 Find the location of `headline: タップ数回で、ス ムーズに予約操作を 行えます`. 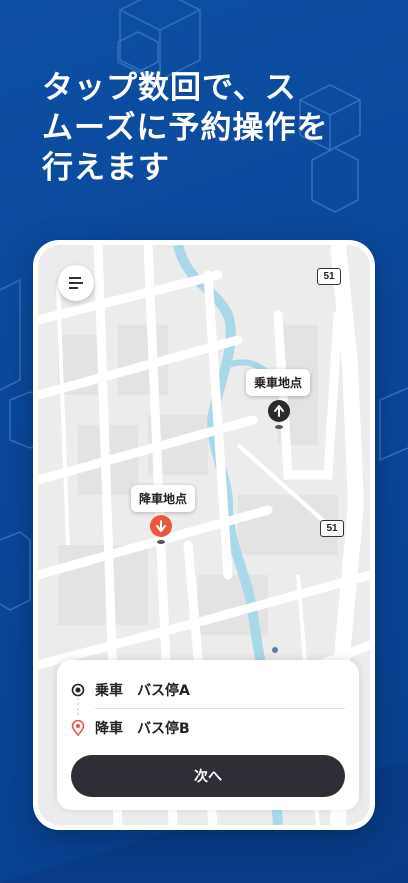

headline: タップ数回で、ス ムーズに予約操作を 行えます is located at coordinates (185, 128).